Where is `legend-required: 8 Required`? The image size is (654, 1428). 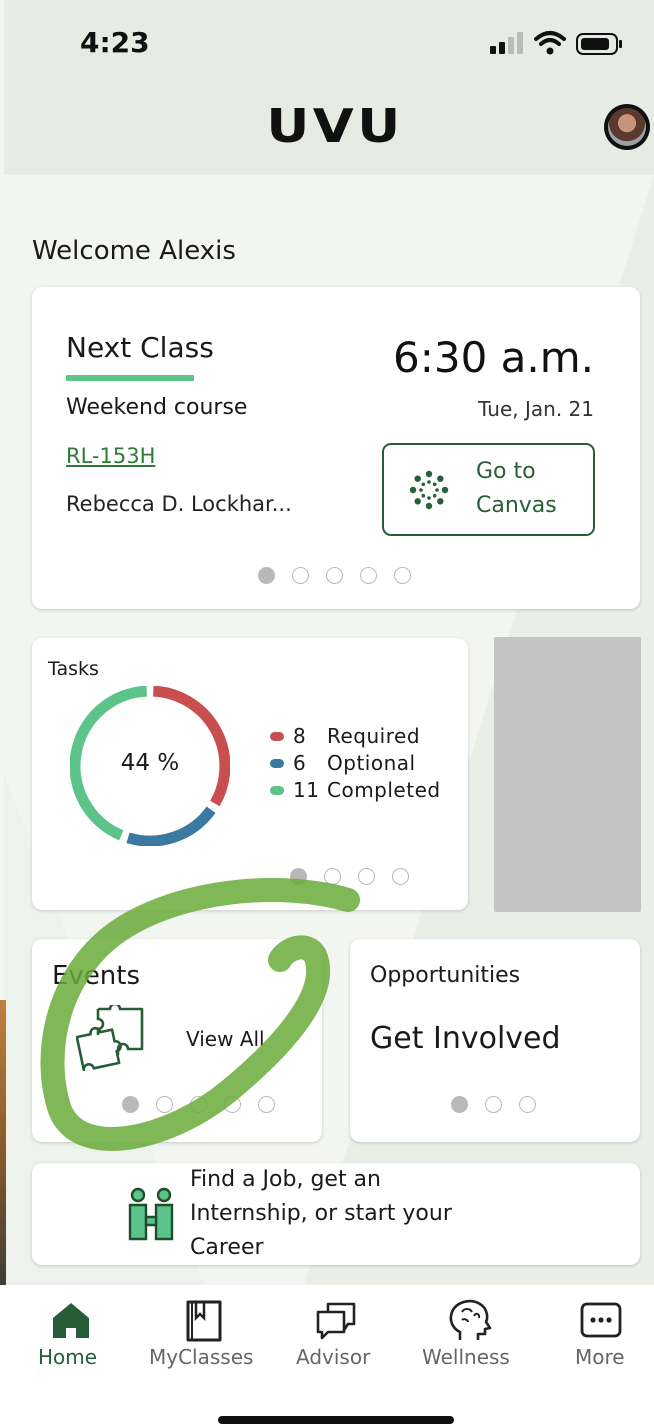
legend-required: 8 Required is located at coordinates (345, 736).